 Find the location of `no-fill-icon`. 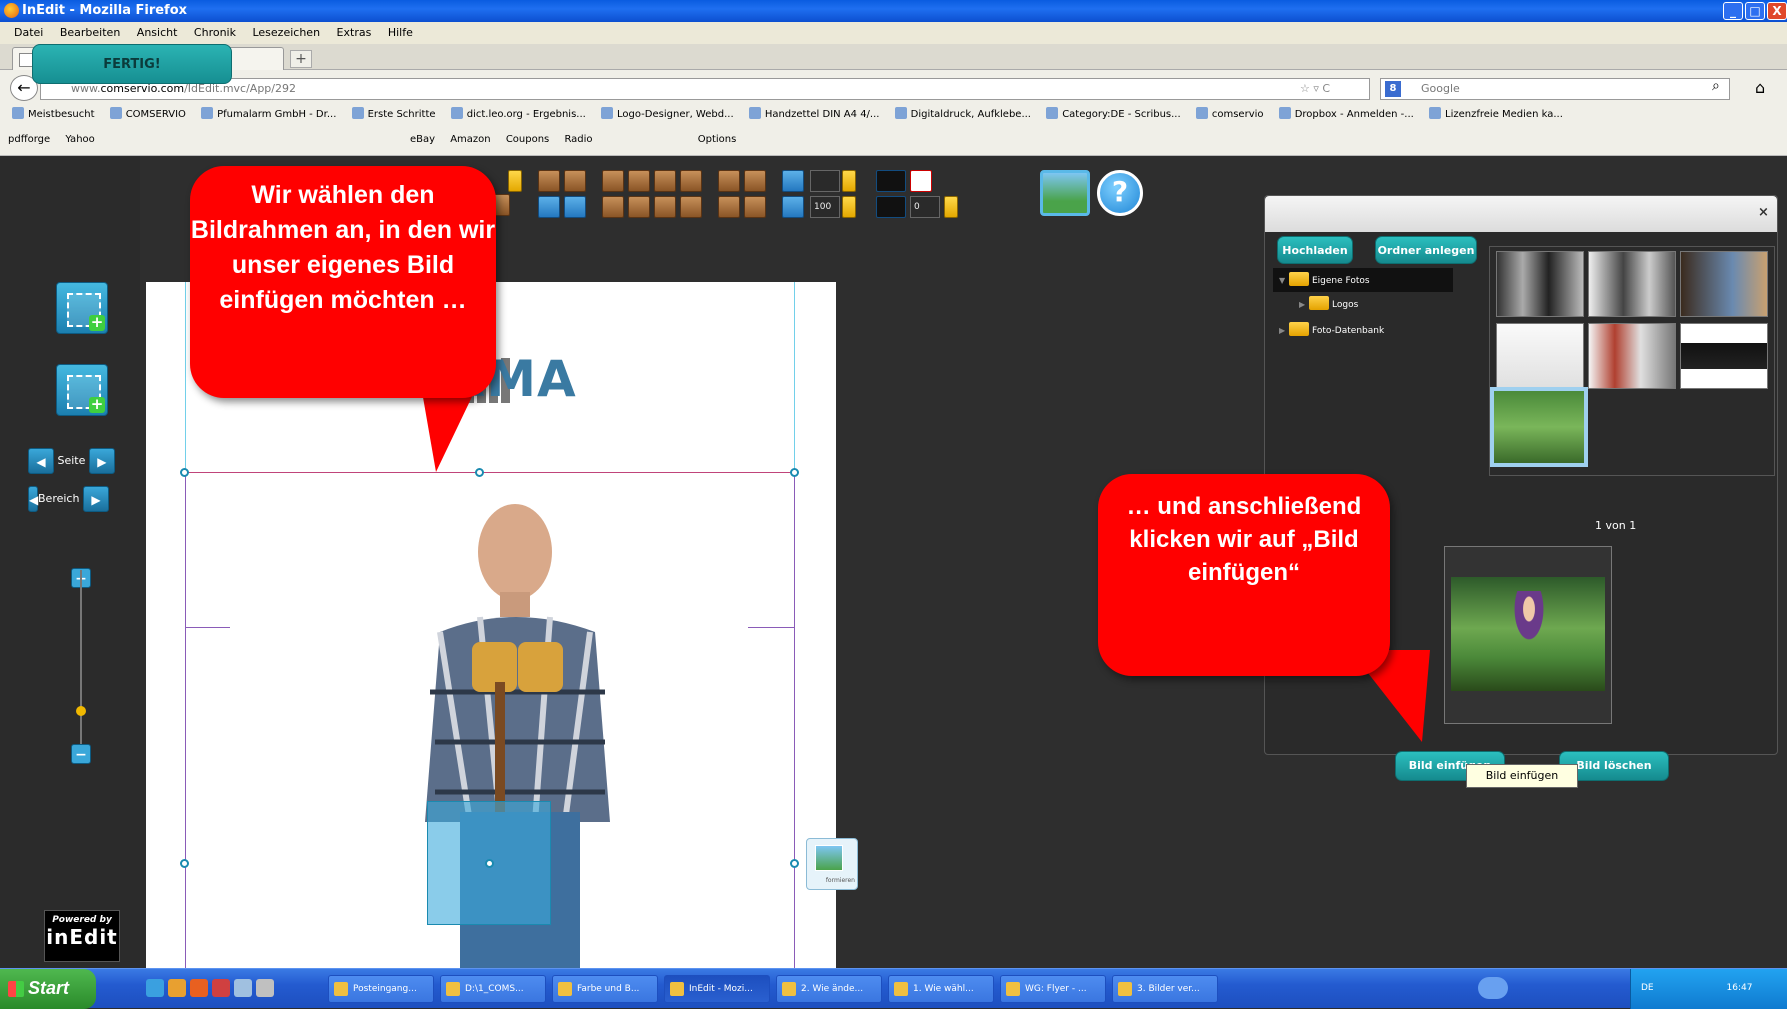

no-fill-icon is located at coordinates (921, 181).